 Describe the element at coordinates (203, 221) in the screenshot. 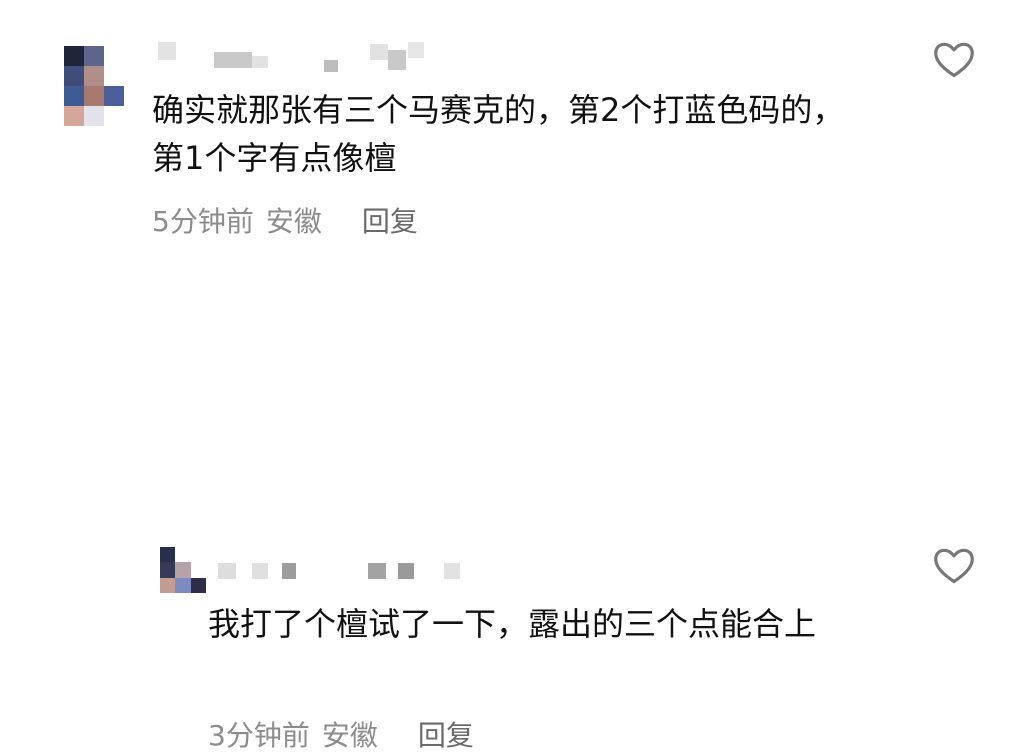

I see `timestamp: 5分钟前` at that location.